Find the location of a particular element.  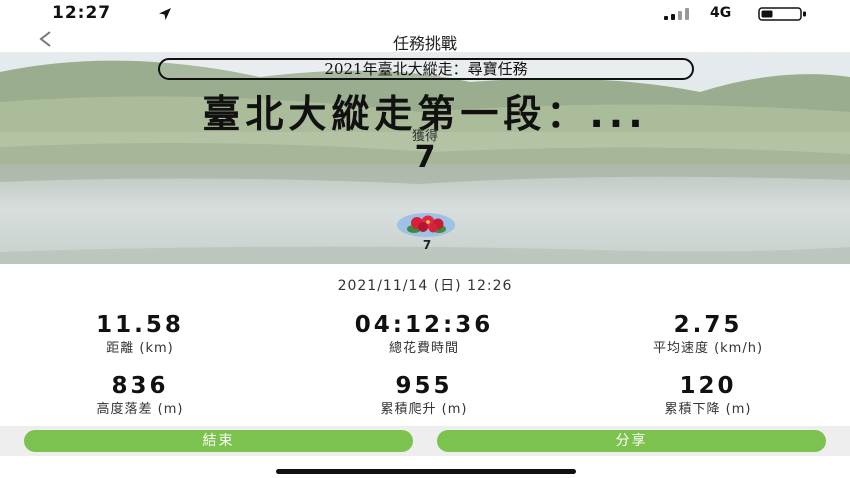

stat-value: 11.58 is located at coordinates (140, 325).